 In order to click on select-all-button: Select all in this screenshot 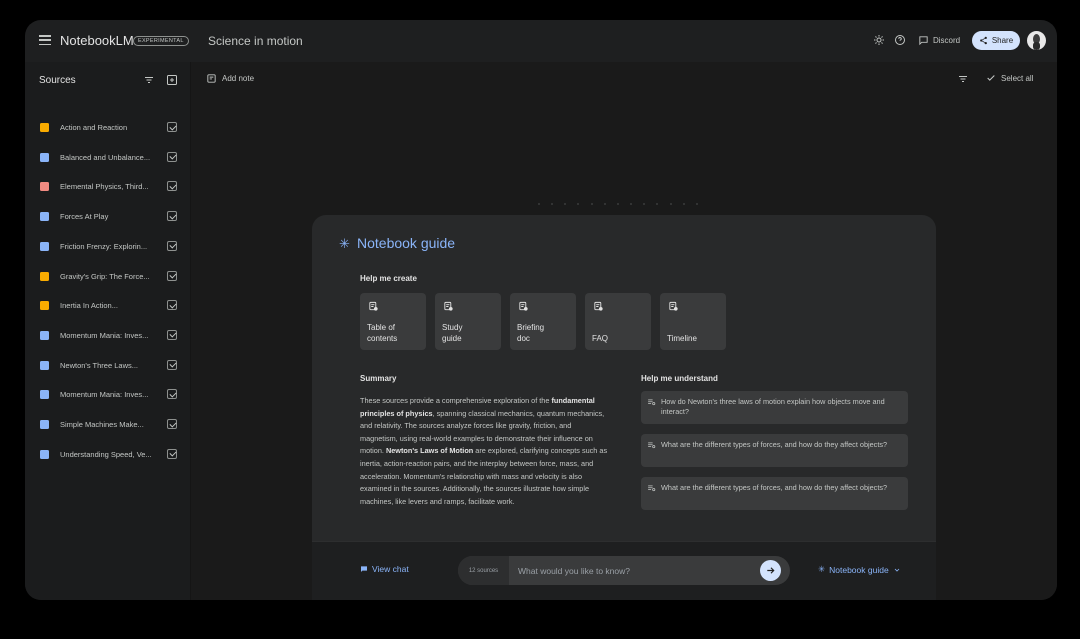, I will do `click(1009, 78)`.